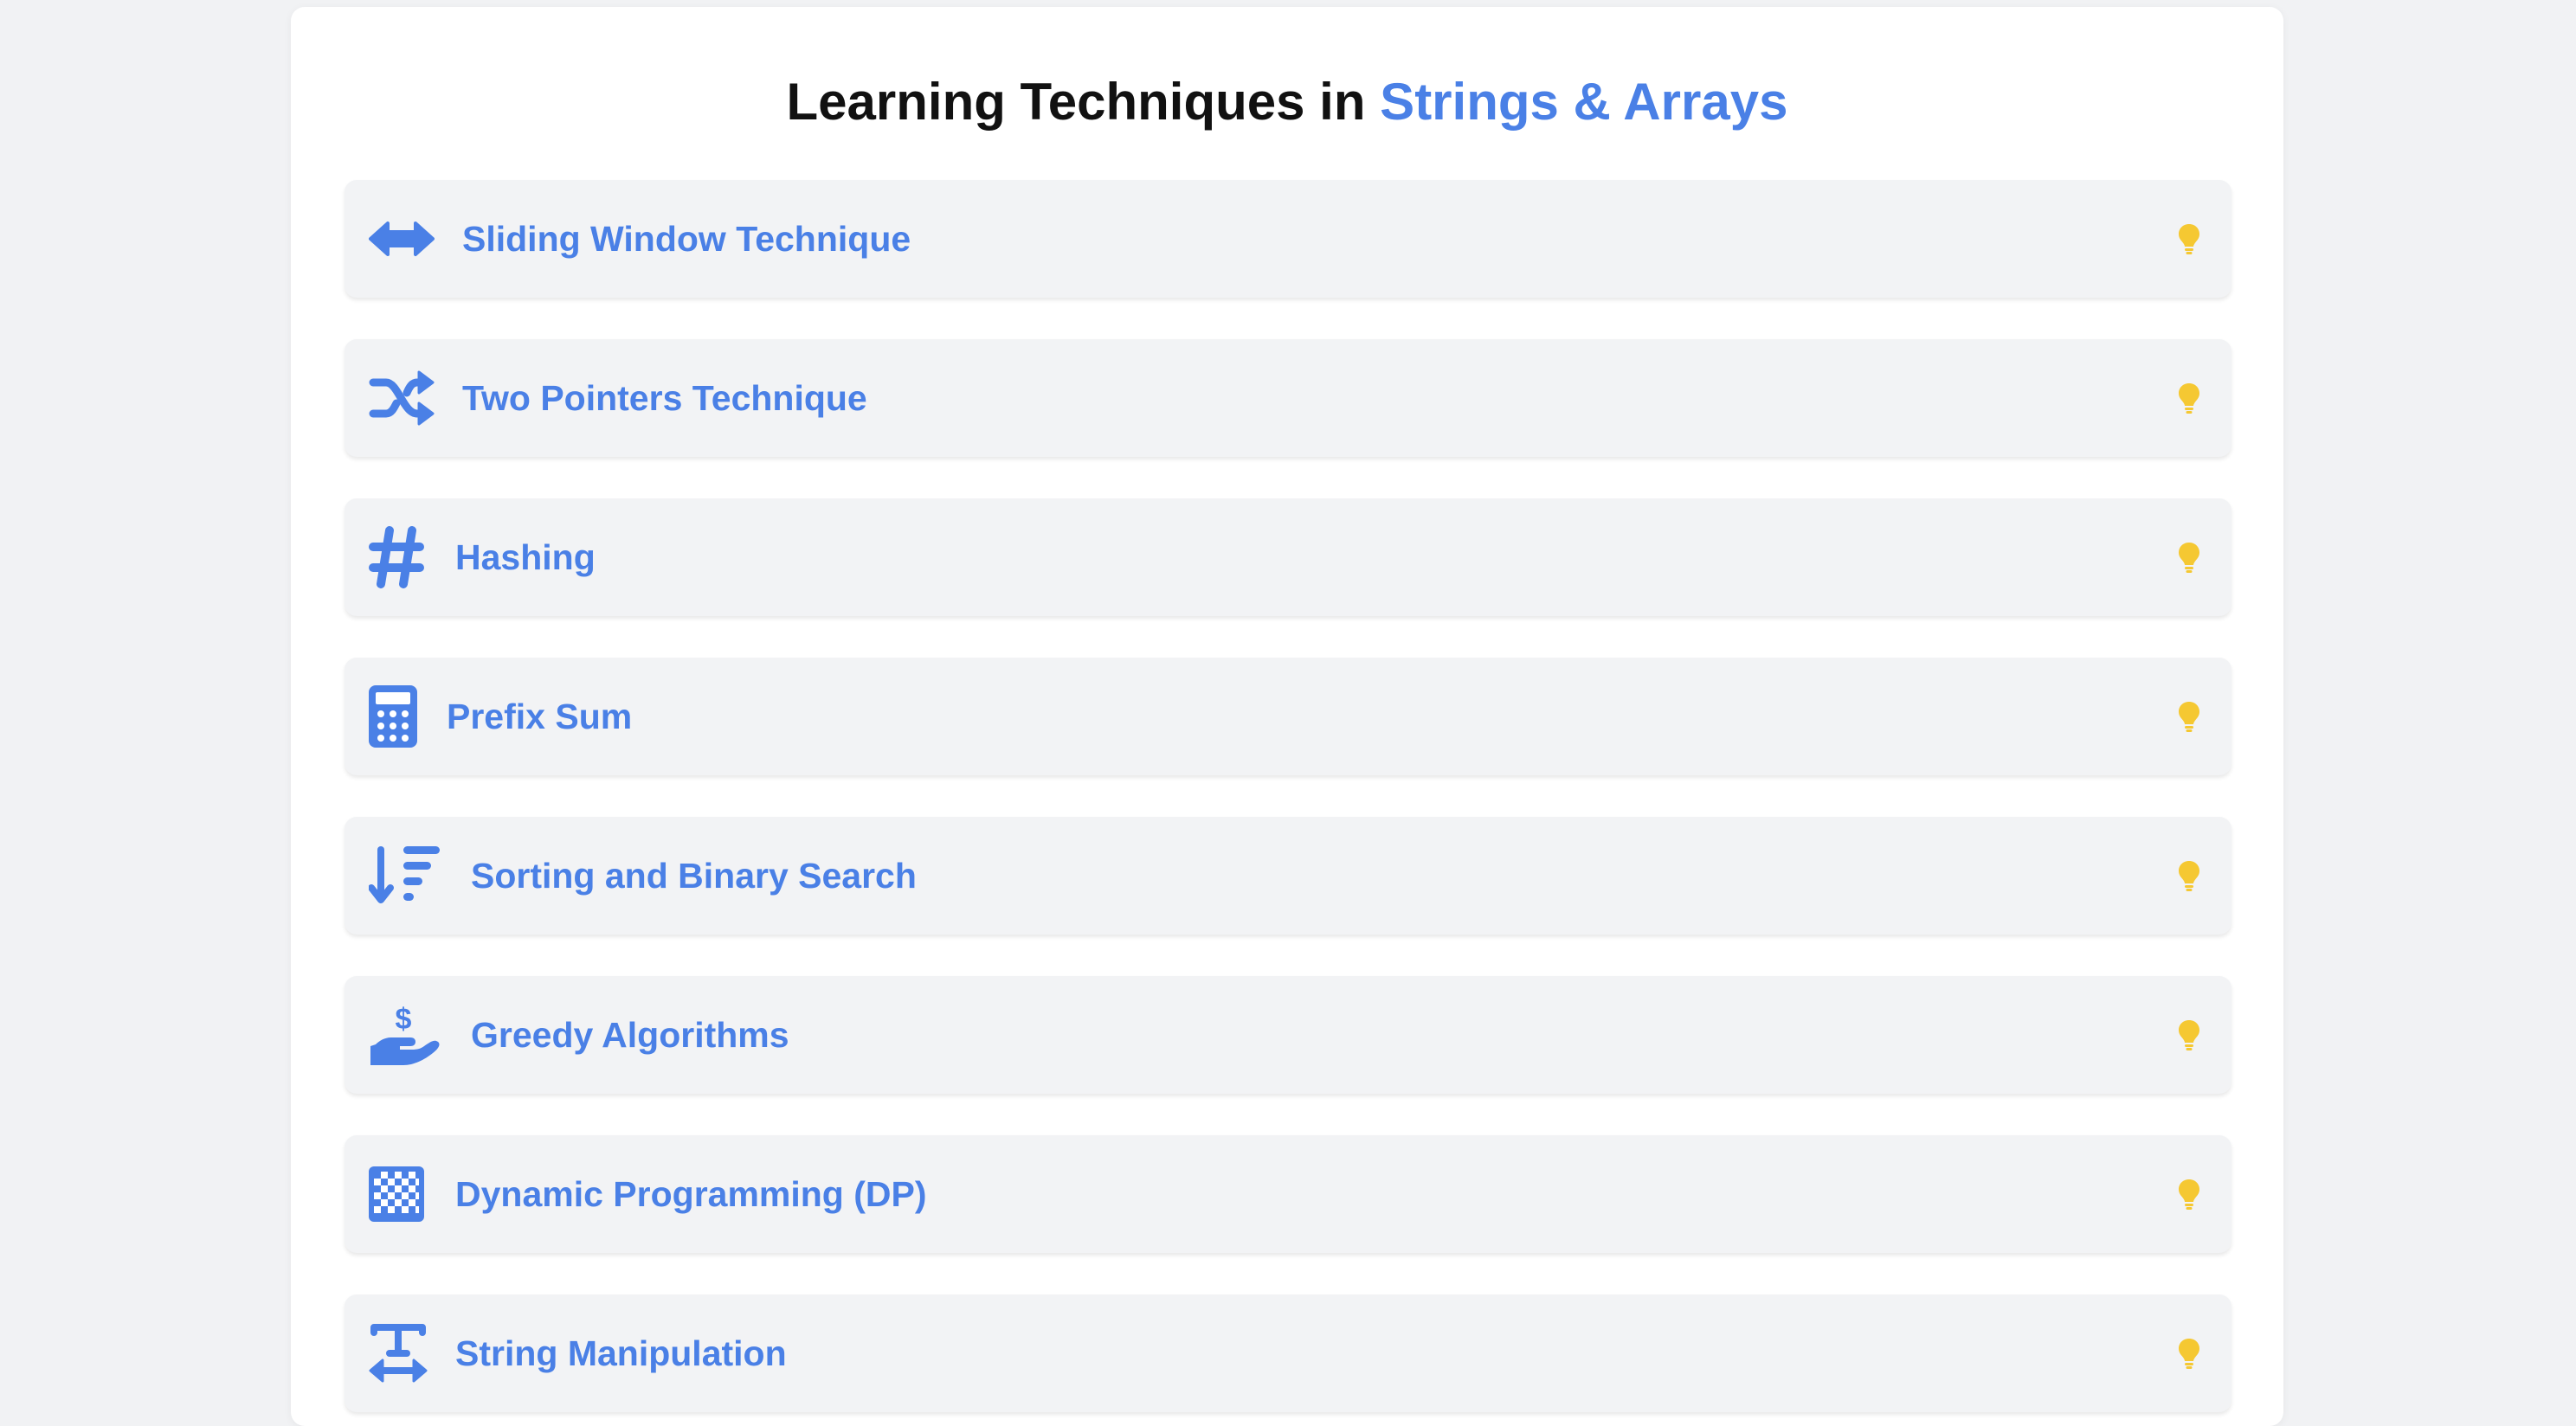 The height and width of the screenshot is (1426, 2576). I want to click on technique-item-hashing: Hashing, so click(1288, 557).